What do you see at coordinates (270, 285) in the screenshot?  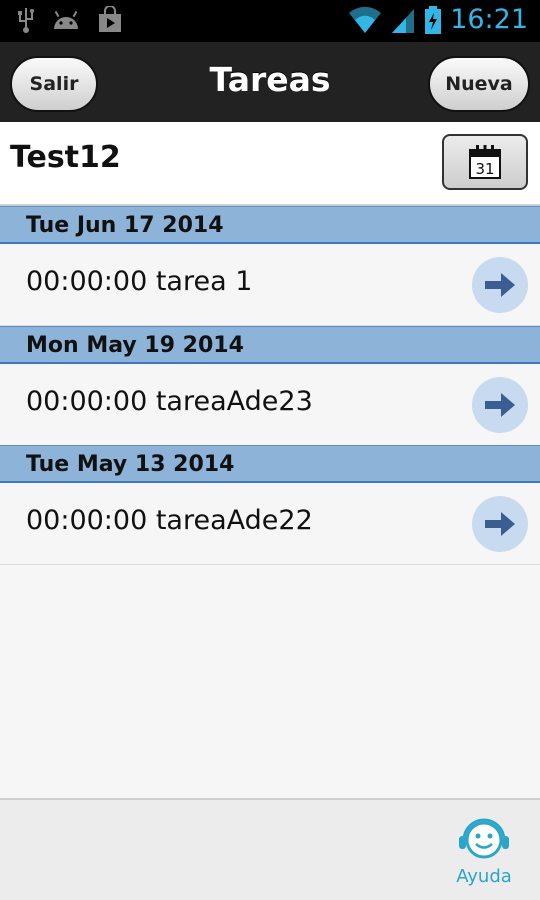 I see `task-row: 00:00:00 tarea 1` at bounding box center [270, 285].